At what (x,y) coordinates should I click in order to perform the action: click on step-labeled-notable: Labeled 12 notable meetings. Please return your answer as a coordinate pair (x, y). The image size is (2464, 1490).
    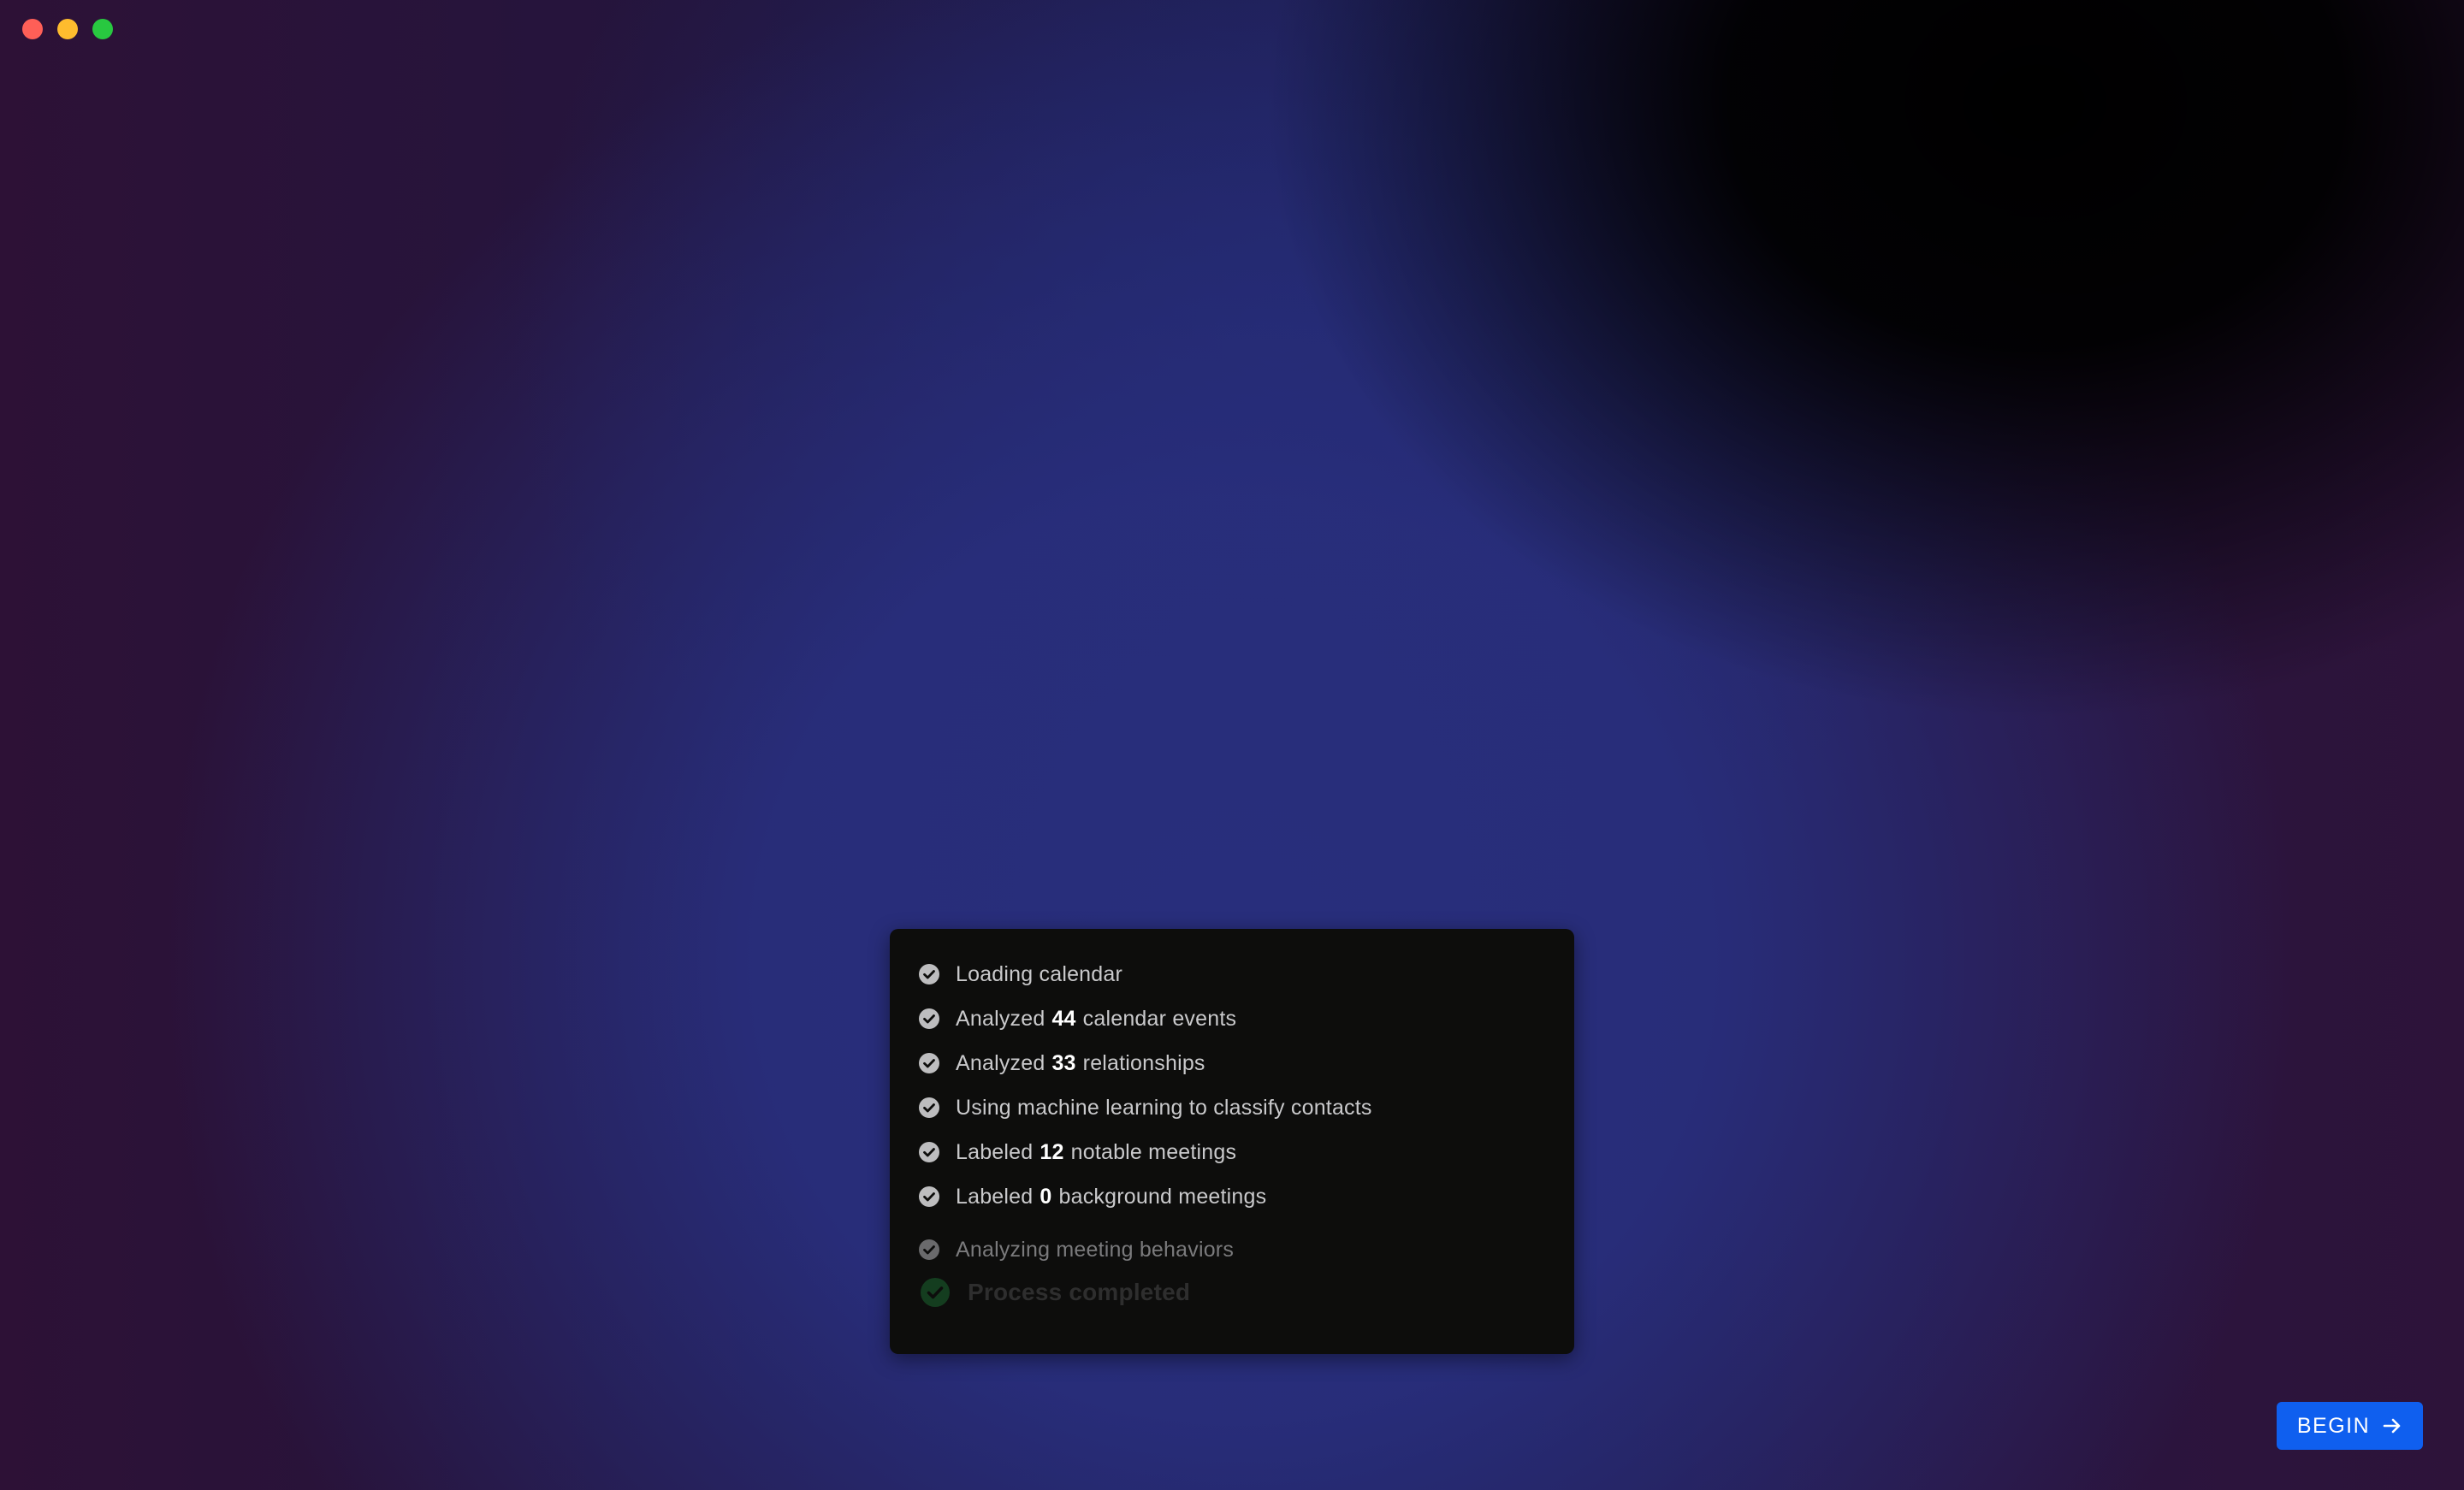
    Looking at the image, I should click on (1077, 1153).